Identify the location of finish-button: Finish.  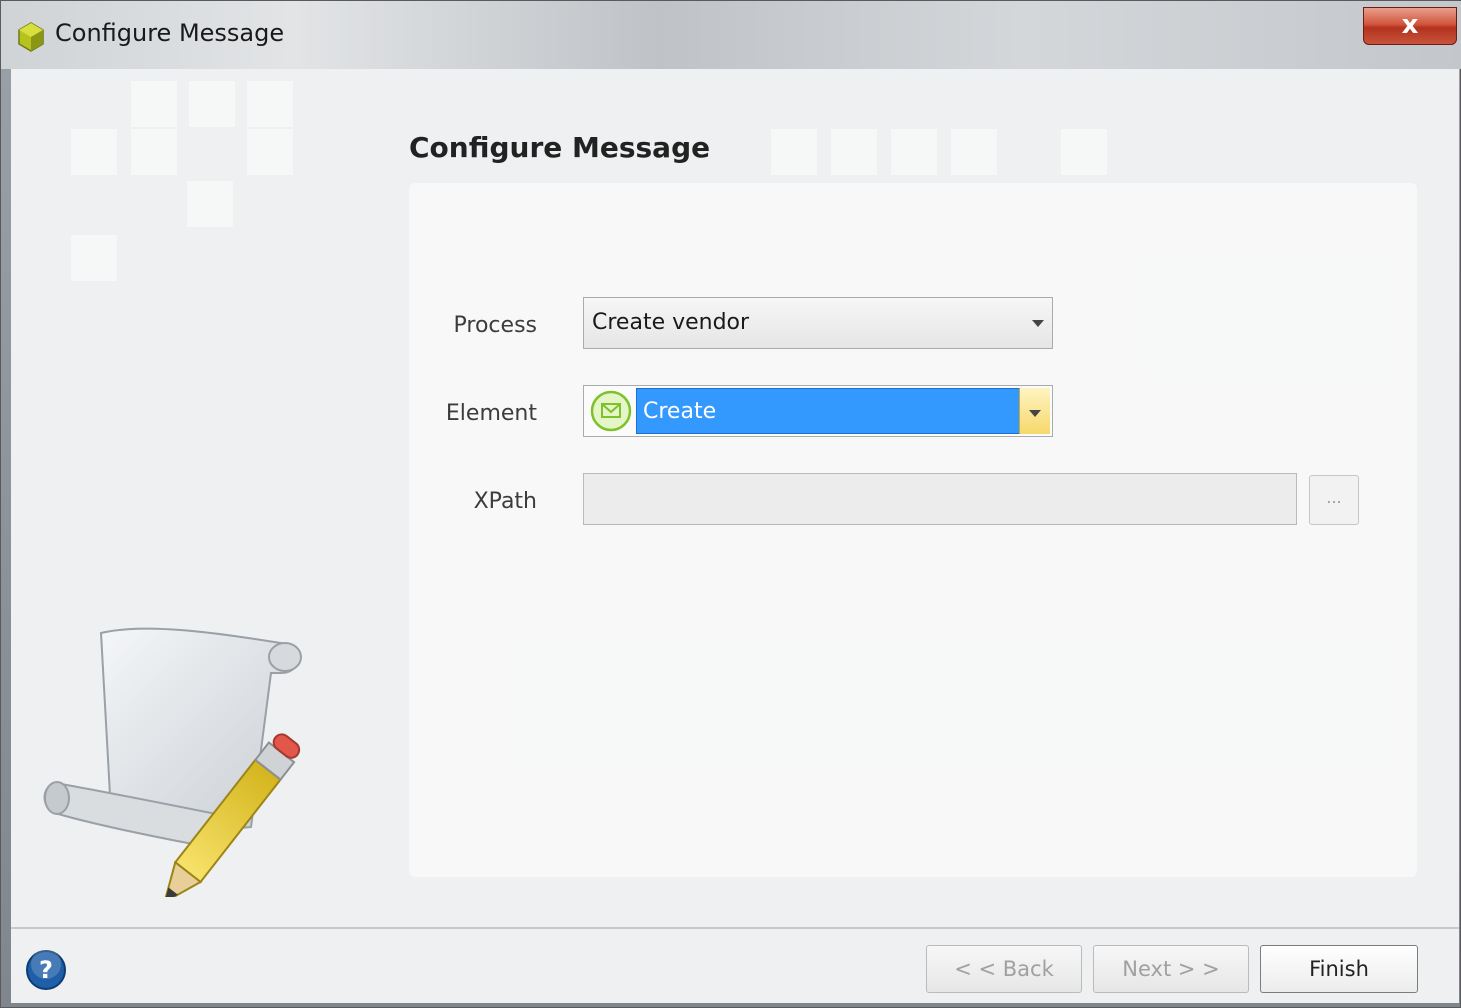
(1339, 969).